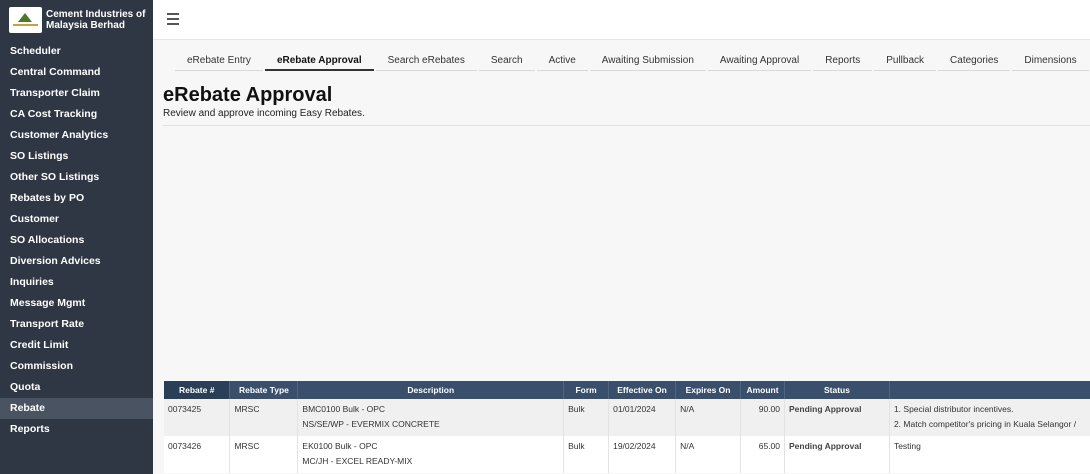 Image resolution: width=1090 pixels, height=474 pixels. What do you see at coordinates (989, 390) in the screenshot?
I see `column-header-notes` at bounding box center [989, 390].